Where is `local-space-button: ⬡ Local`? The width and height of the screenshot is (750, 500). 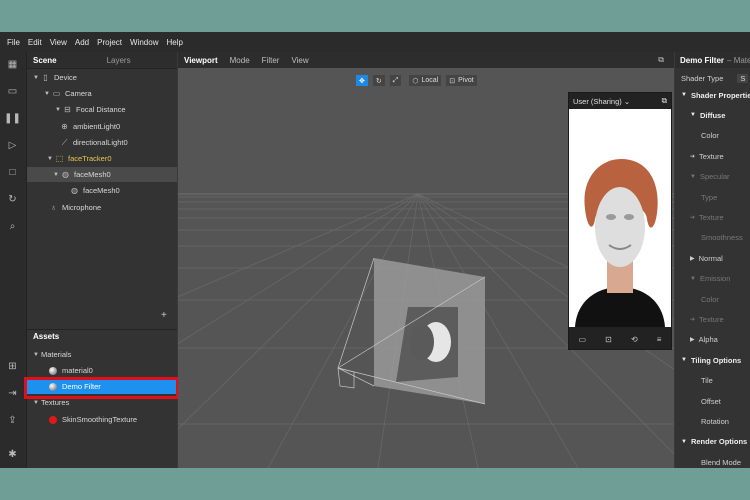
local-space-button: ⬡ Local is located at coordinates (425, 80).